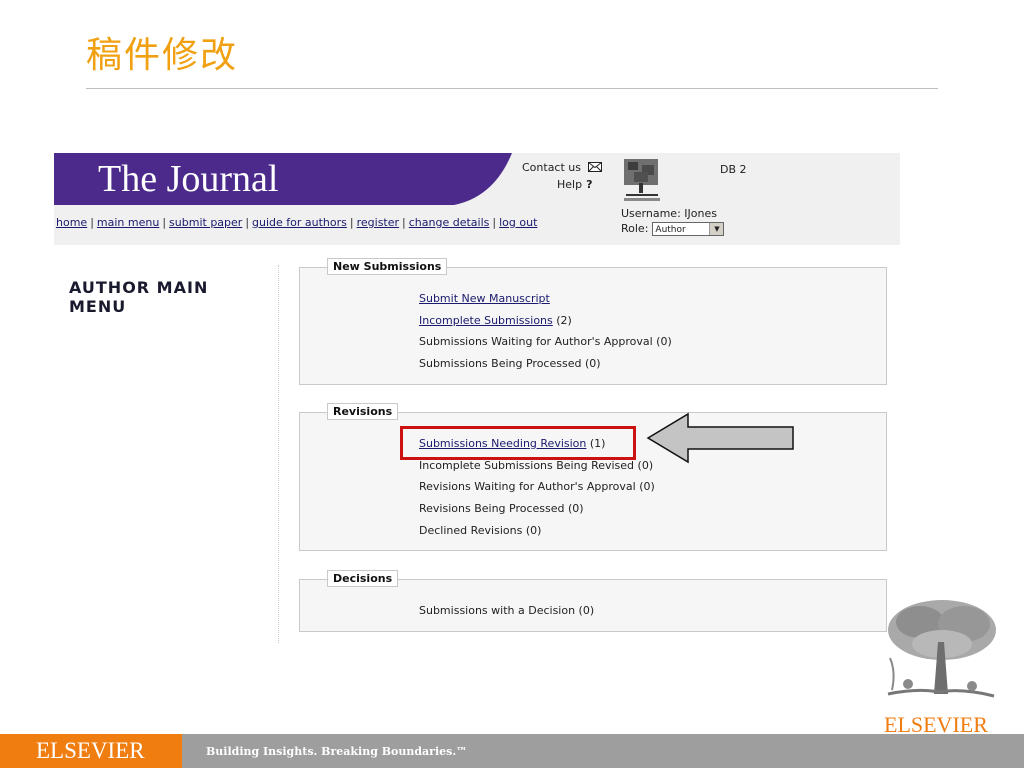  Describe the element at coordinates (387, 266) in the screenshot. I see `section-legend: New Submissions` at that location.